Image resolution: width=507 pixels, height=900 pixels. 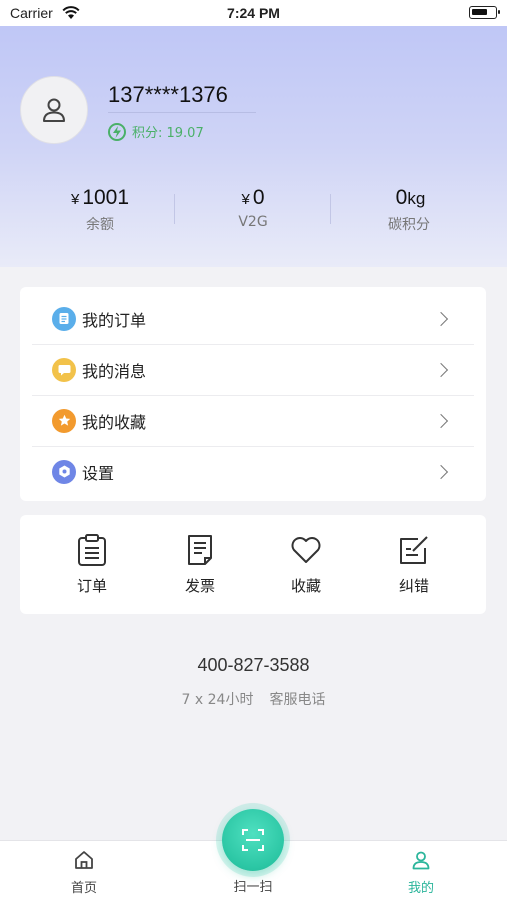 What do you see at coordinates (253, 665) in the screenshot?
I see `service-phone: 400-827-3588` at bounding box center [253, 665].